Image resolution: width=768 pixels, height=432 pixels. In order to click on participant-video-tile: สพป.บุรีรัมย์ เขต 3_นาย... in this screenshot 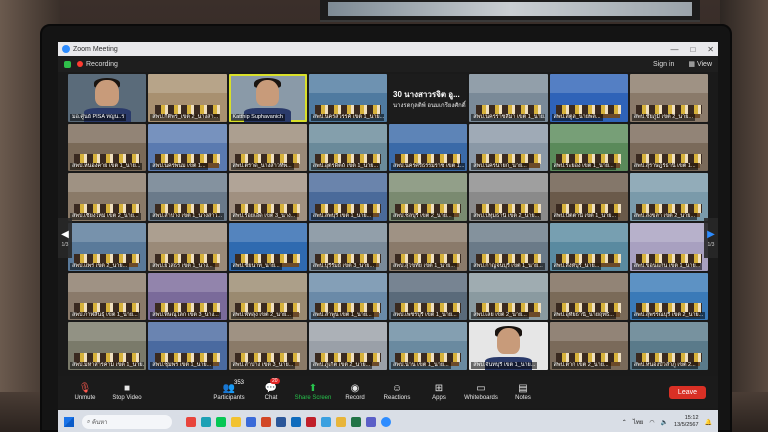, I will do `click(347, 247)`.